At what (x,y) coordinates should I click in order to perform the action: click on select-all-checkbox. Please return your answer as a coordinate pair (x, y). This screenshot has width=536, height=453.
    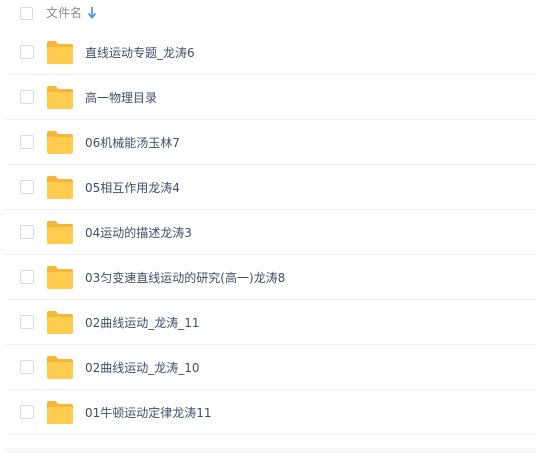
    Looking at the image, I should click on (26, 13).